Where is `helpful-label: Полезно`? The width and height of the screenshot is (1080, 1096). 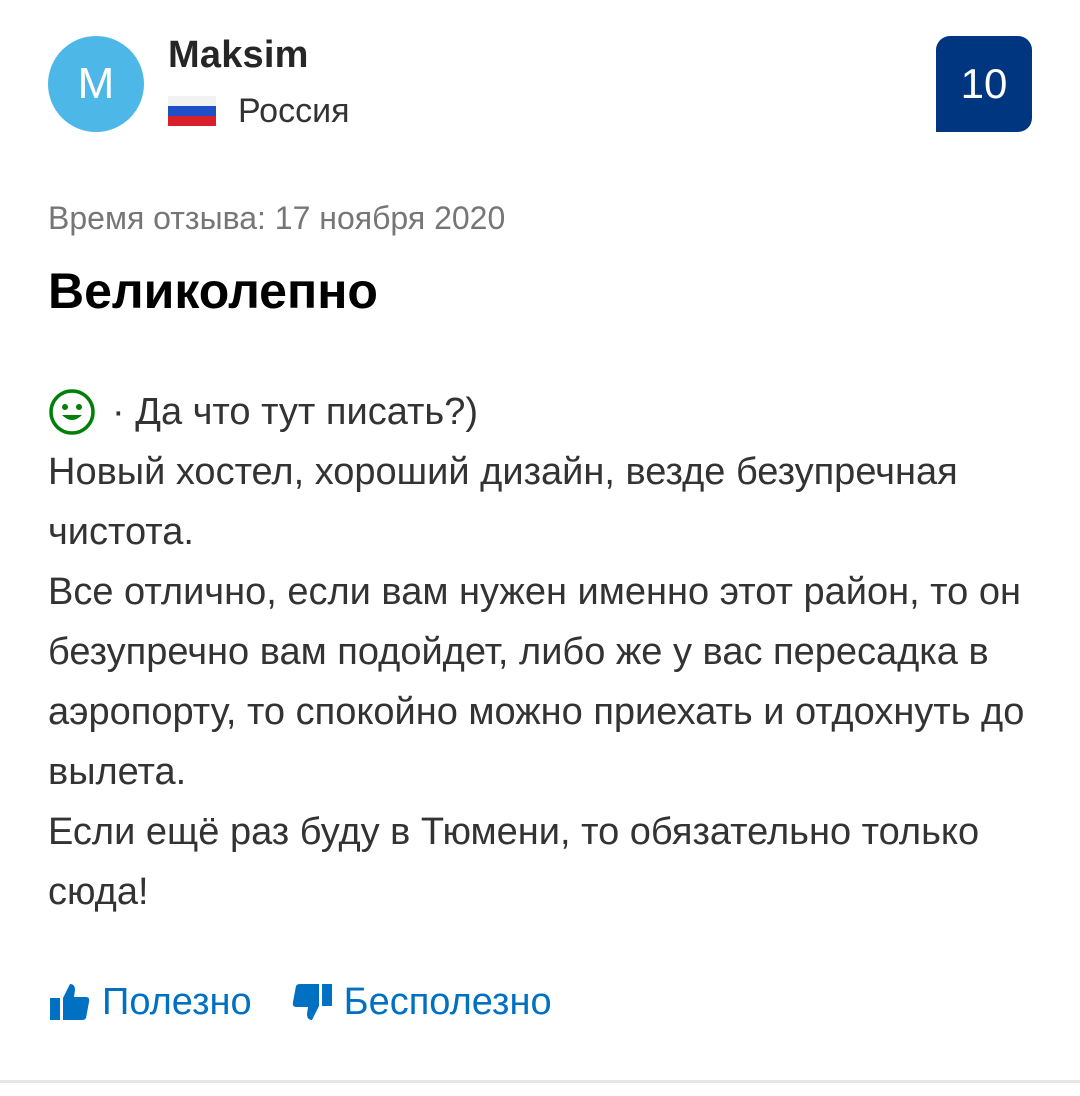 helpful-label: Полезно is located at coordinates (177, 1001).